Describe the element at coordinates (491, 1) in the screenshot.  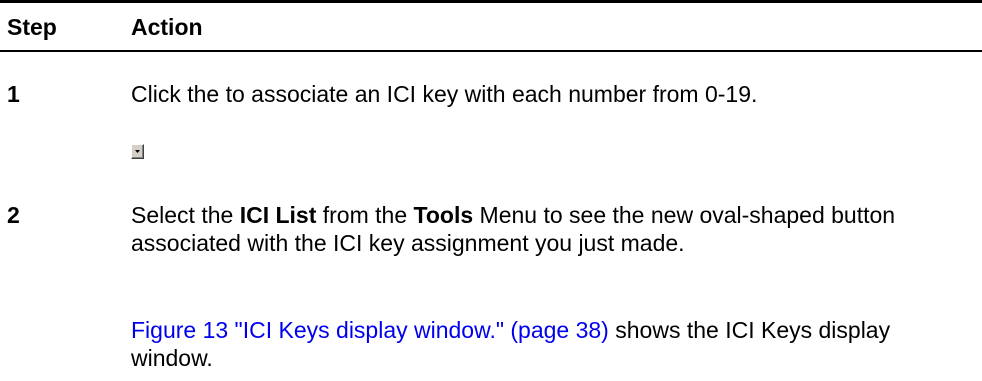
I see `table-top-rule` at that location.